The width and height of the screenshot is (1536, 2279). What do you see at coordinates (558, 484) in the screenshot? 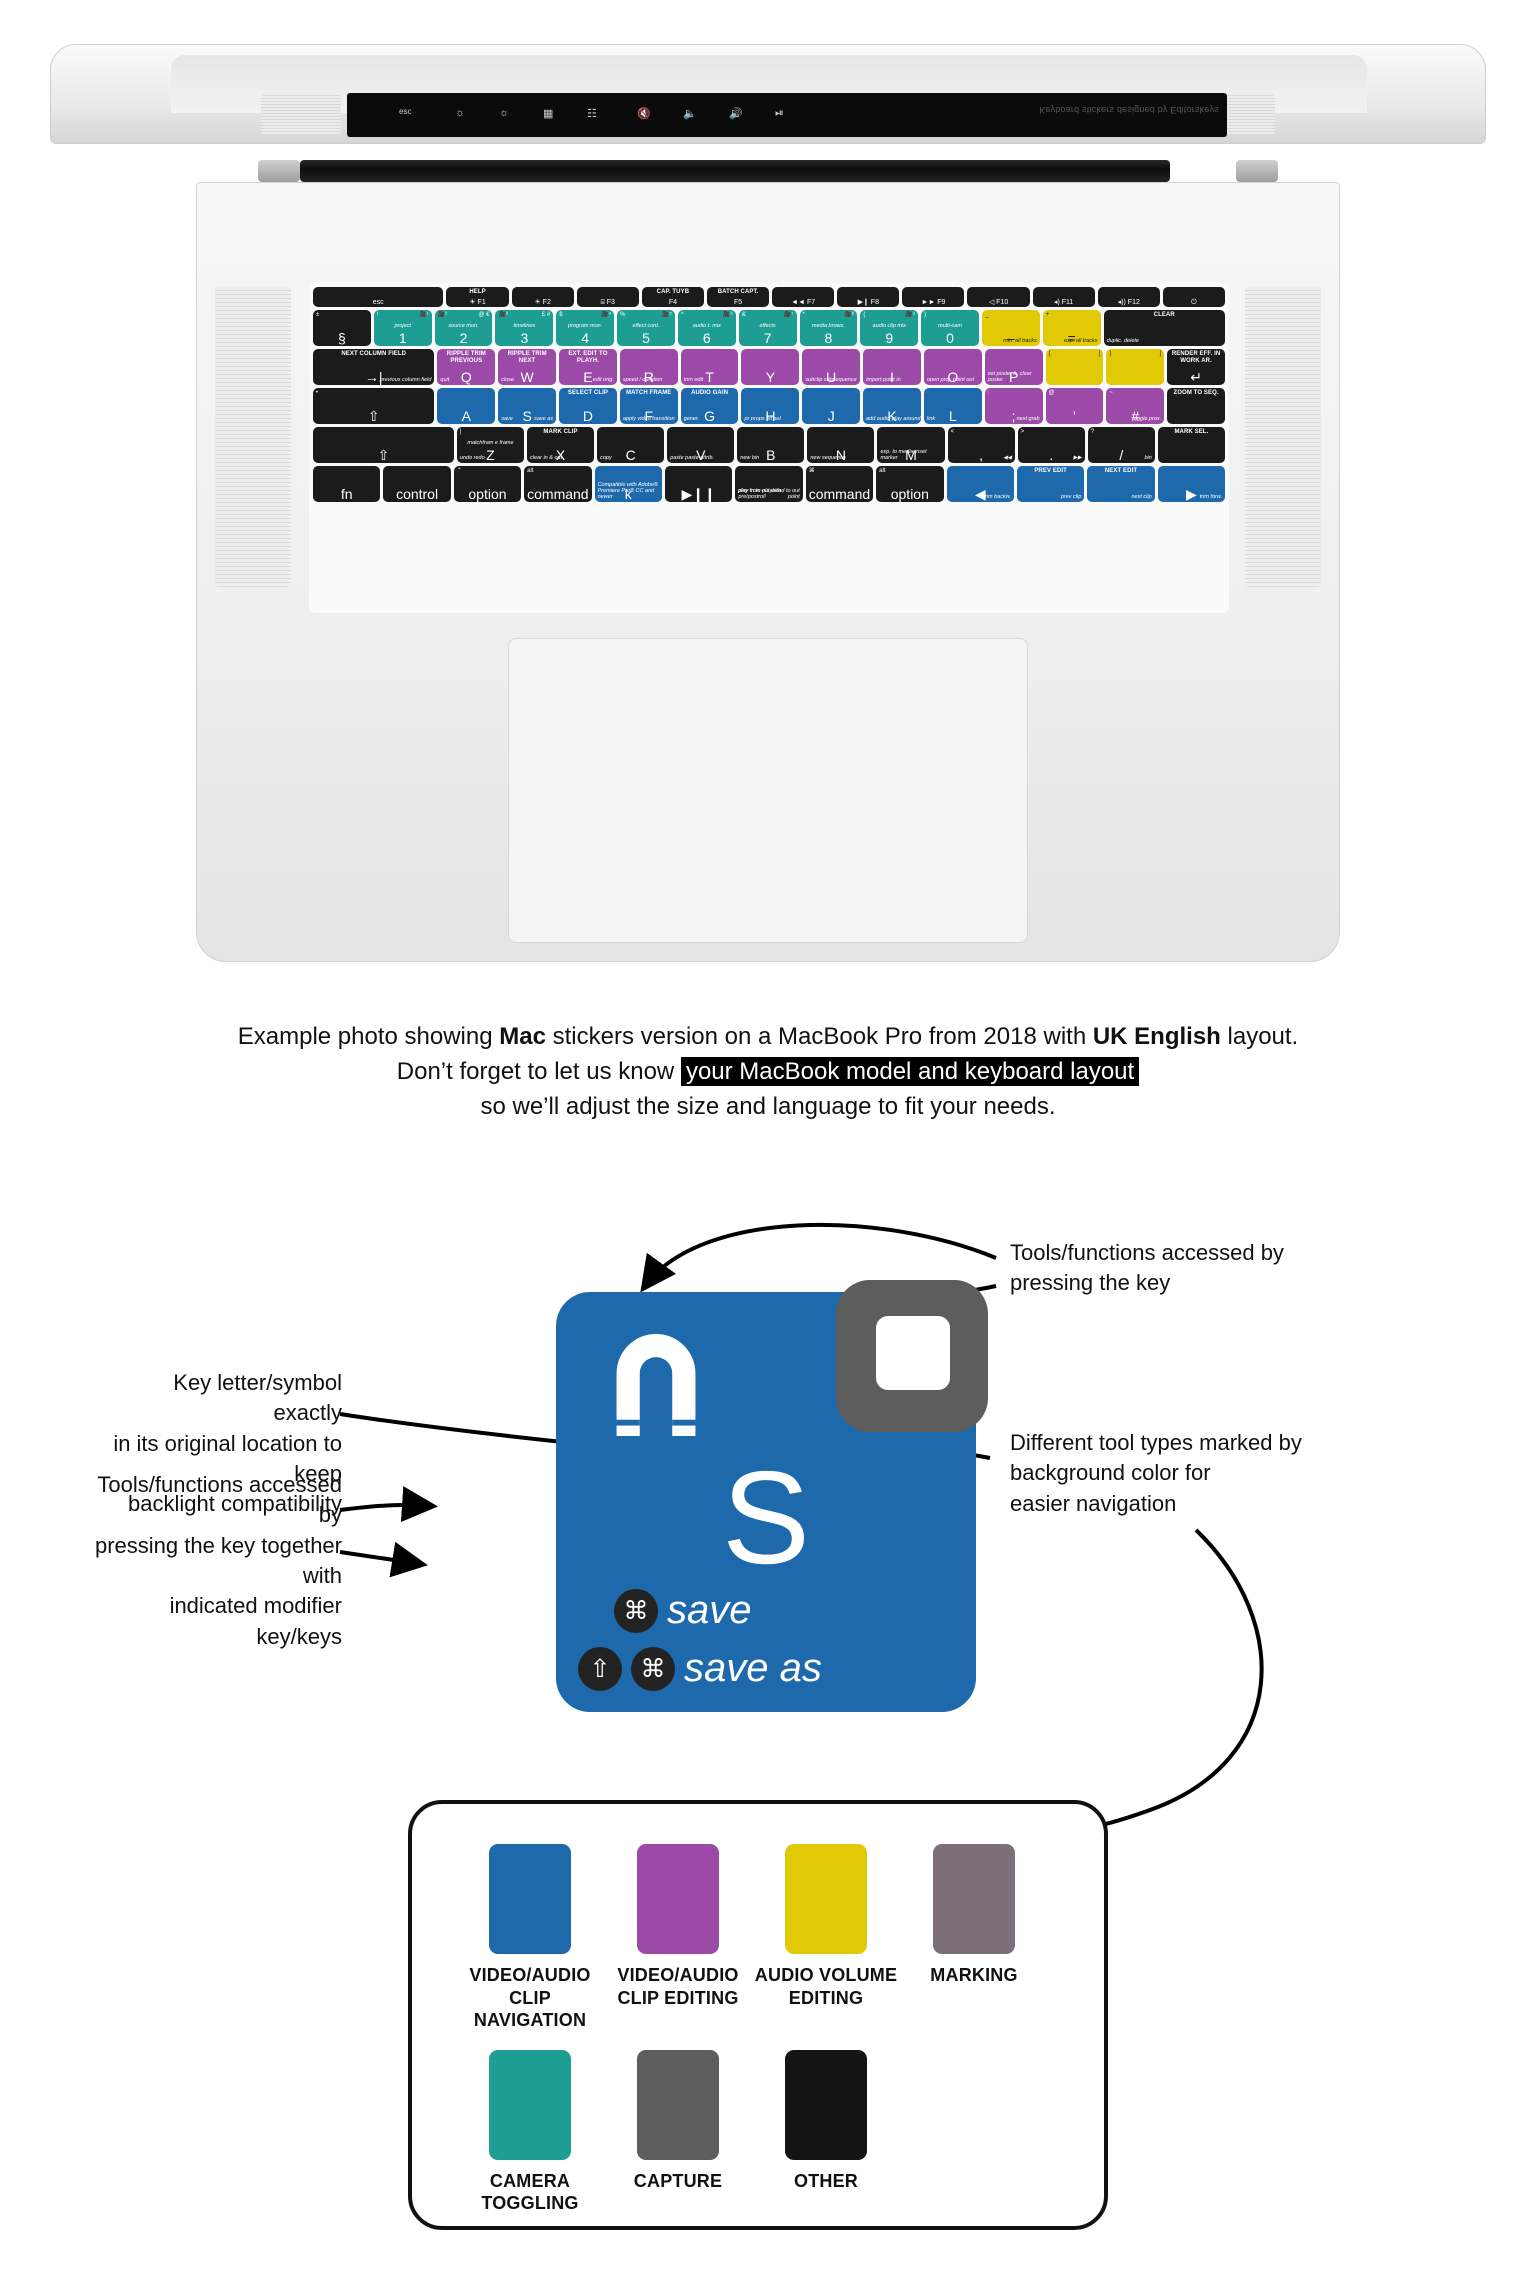
I see `keyboard-key: alt command` at bounding box center [558, 484].